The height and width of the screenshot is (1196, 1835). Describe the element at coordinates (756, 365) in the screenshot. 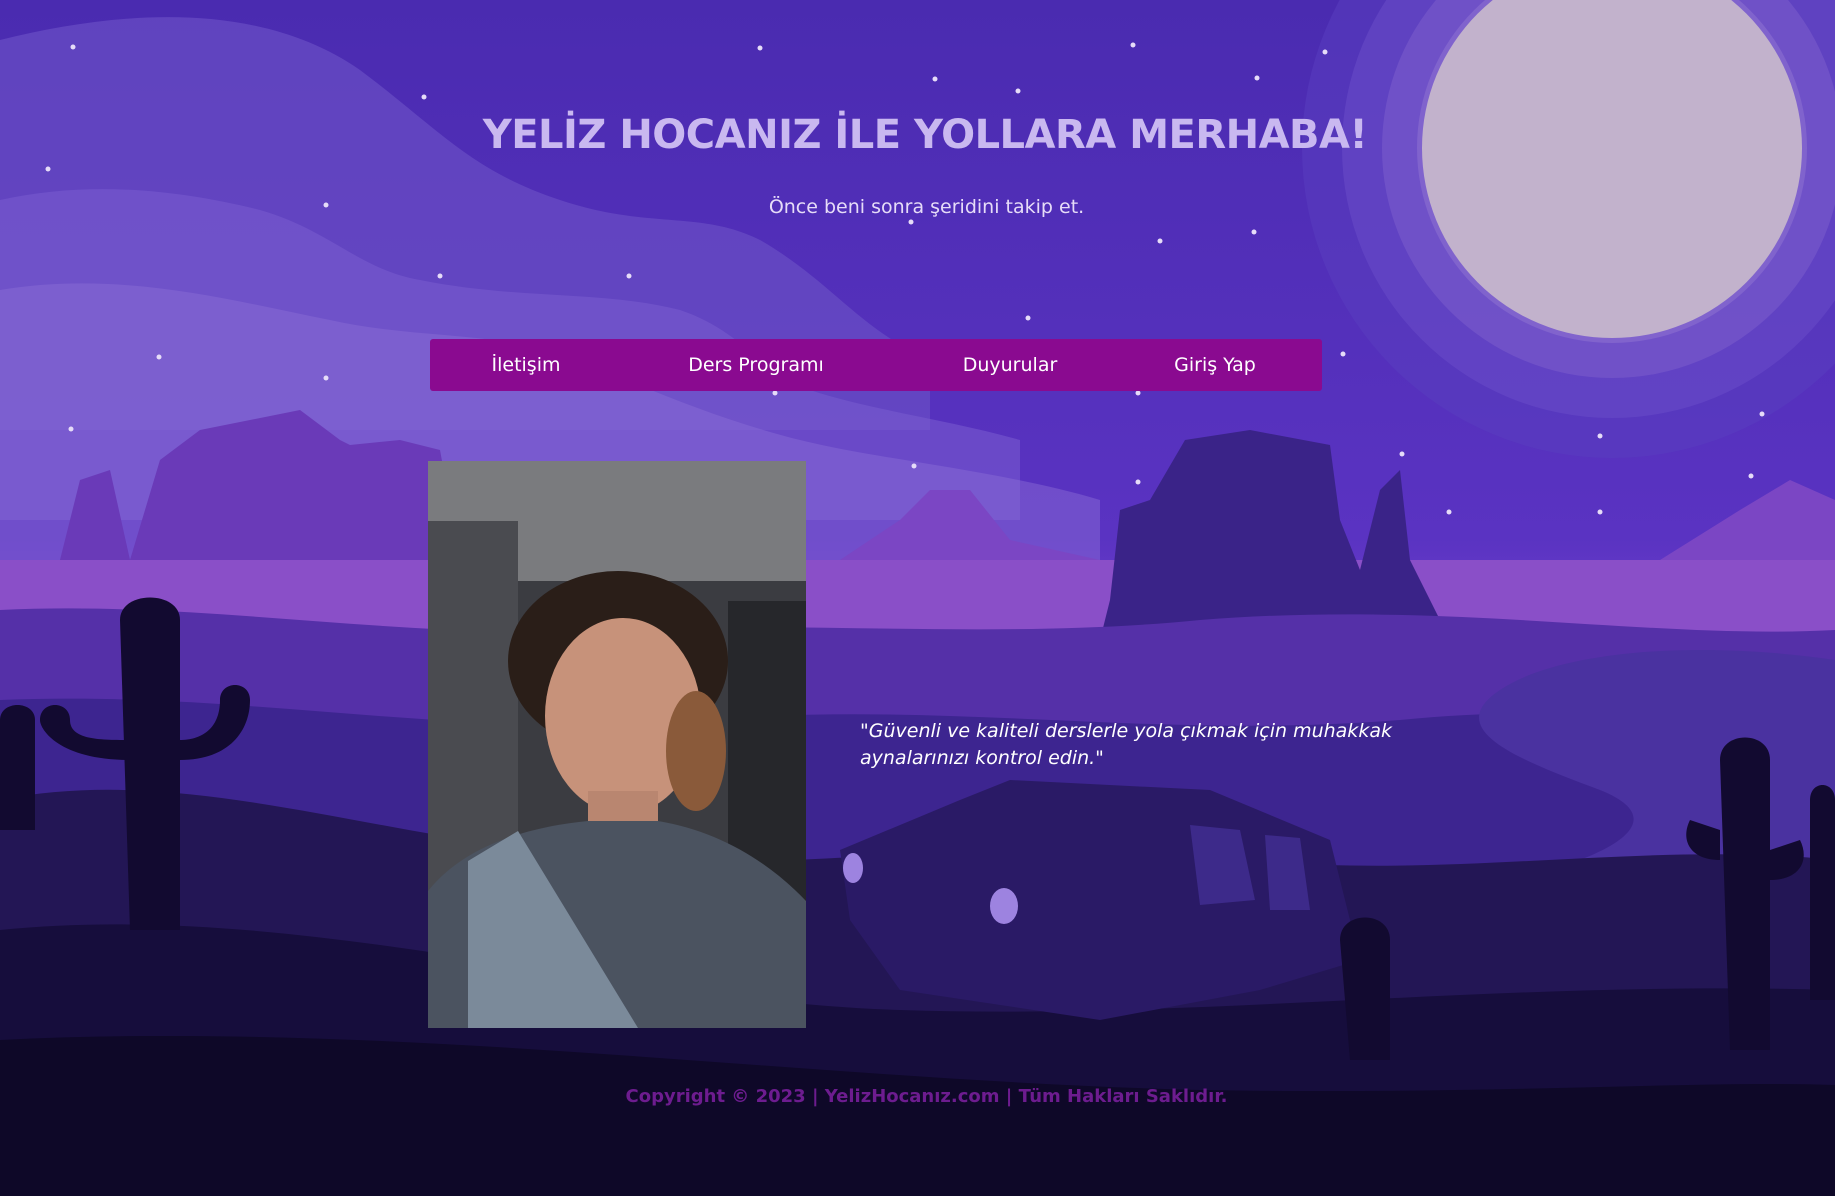

I see `nav-item-ders-programi: Ders Programı` at that location.